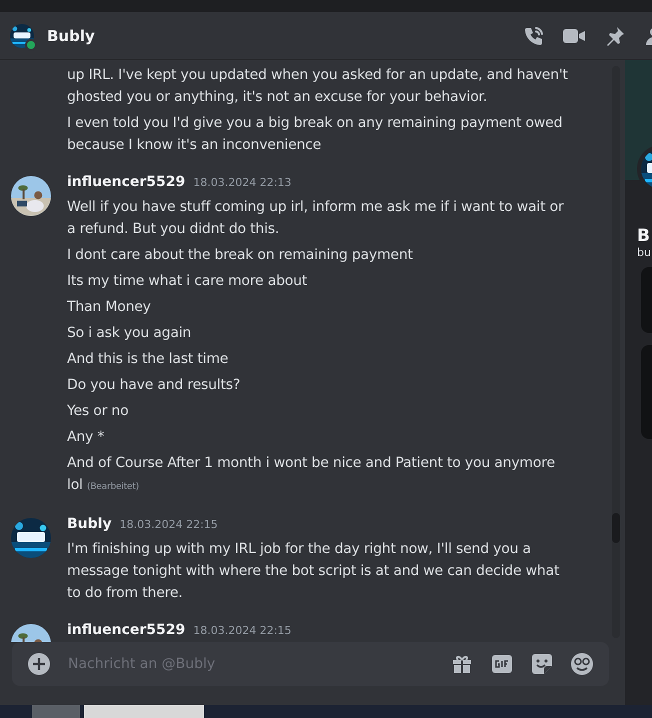  What do you see at coordinates (129, 333) in the screenshot?
I see `message-text: So i ask you again` at bounding box center [129, 333].